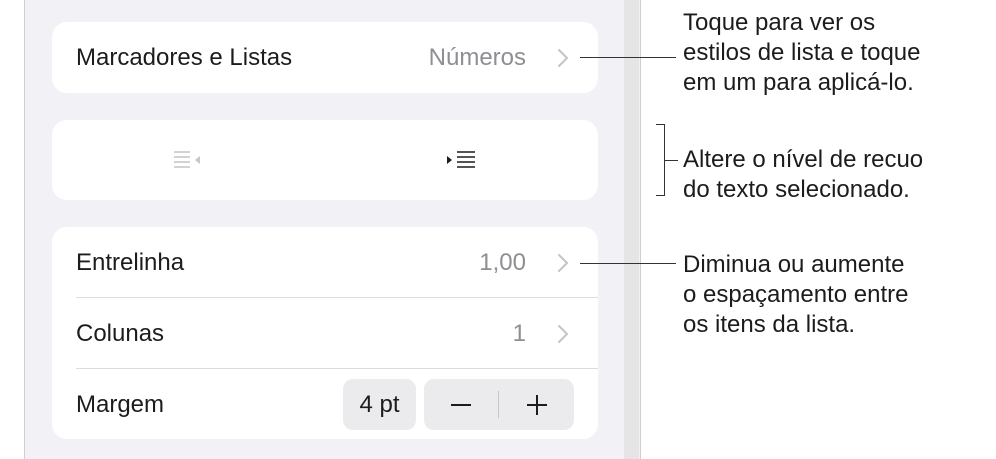 This screenshot has height=459, width=996. What do you see at coordinates (803, 159) in the screenshot?
I see `callout-indent-line-1: Altere o nível de recuo` at bounding box center [803, 159].